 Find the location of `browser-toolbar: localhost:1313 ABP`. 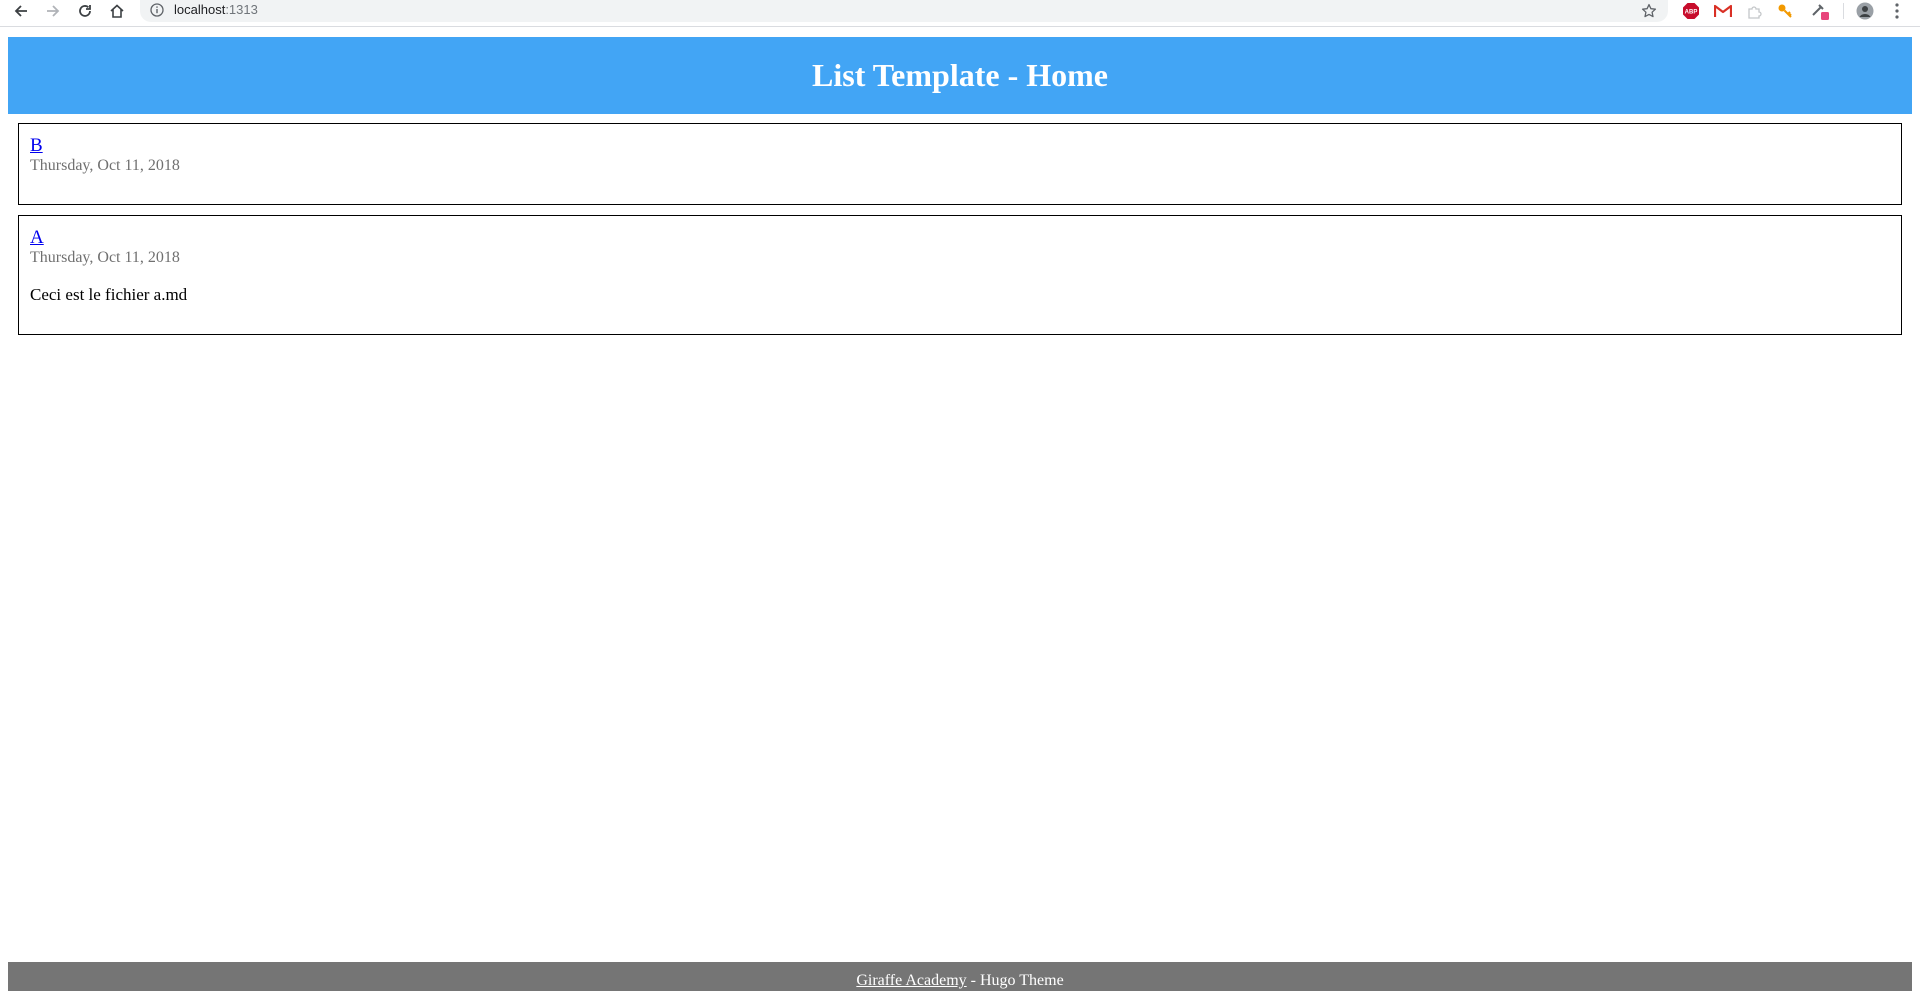

browser-toolbar: localhost:1313 ABP is located at coordinates (960, 13).